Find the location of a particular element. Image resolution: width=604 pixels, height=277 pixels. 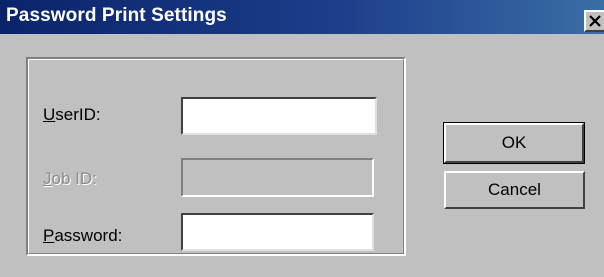

cancel-button: Cancel is located at coordinates (514, 190).